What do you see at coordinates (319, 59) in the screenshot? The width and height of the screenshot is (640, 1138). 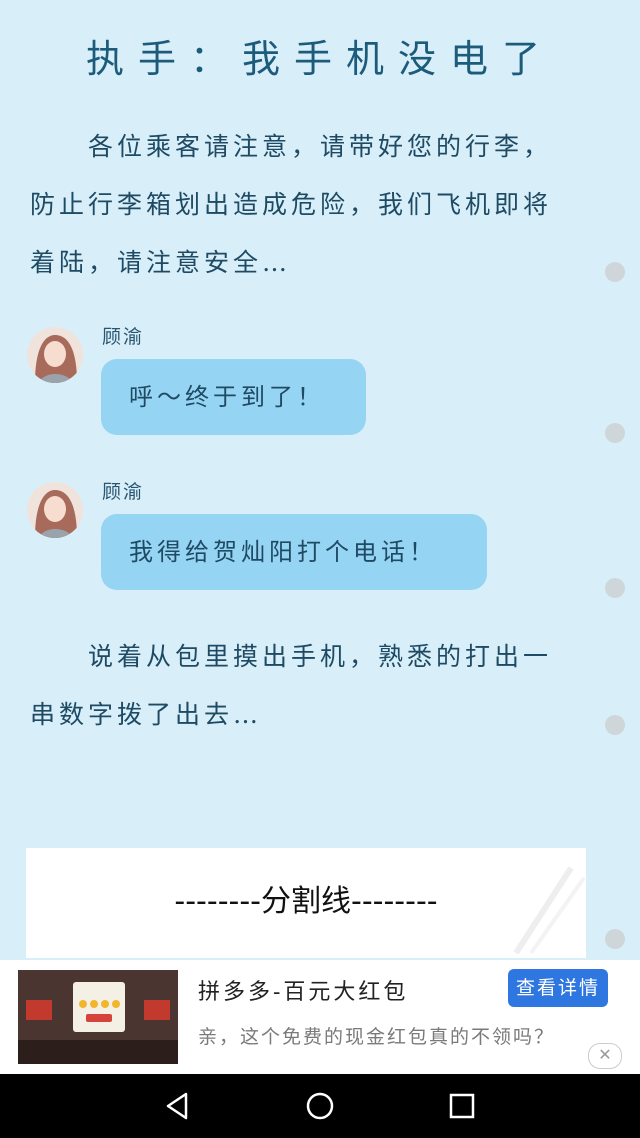 I see `story-title: 执手：我手机没电了` at bounding box center [319, 59].